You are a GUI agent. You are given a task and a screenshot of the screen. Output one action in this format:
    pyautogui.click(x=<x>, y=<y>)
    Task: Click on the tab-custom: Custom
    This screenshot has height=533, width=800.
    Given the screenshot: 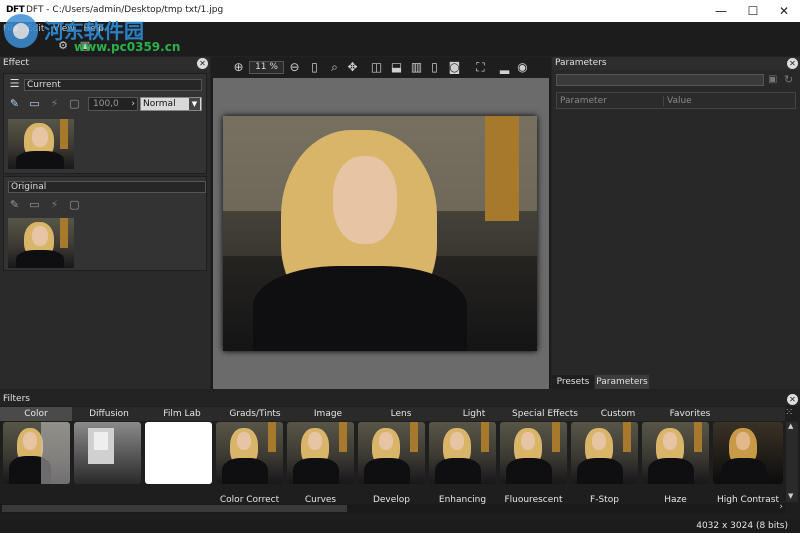 What is the action you would take?
    pyautogui.click(x=618, y=414)
    